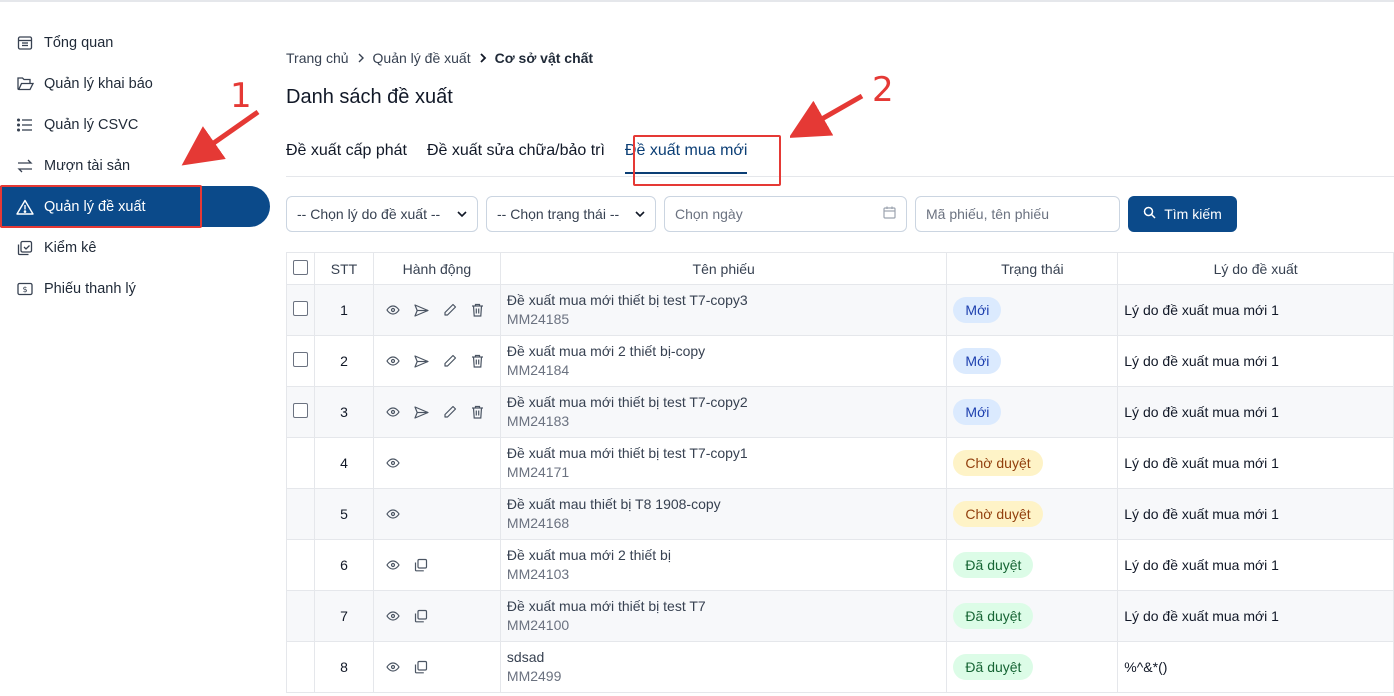 Image resolution: width=1394 pixels, height=696 pixels. What do you see at coordinates (558, 214) in the screenshot?
I see `status-select-value: -- Chọn trạng thái --` at bounding box center [558, 214].